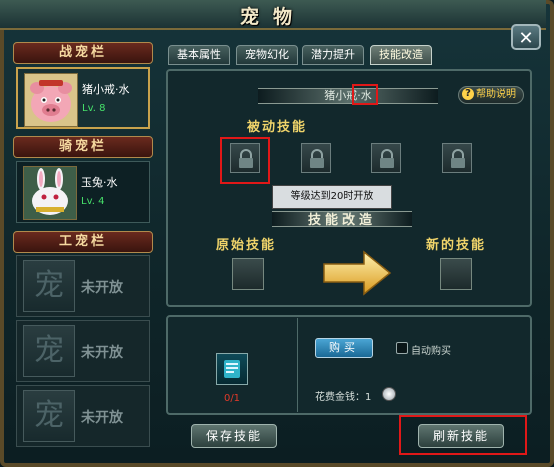 This screenshot has width=554, height=467. Describe the element at coordinates (106, 89) in the screenshot. I see `battle-pet-name: 猪小戒·水` at that location.